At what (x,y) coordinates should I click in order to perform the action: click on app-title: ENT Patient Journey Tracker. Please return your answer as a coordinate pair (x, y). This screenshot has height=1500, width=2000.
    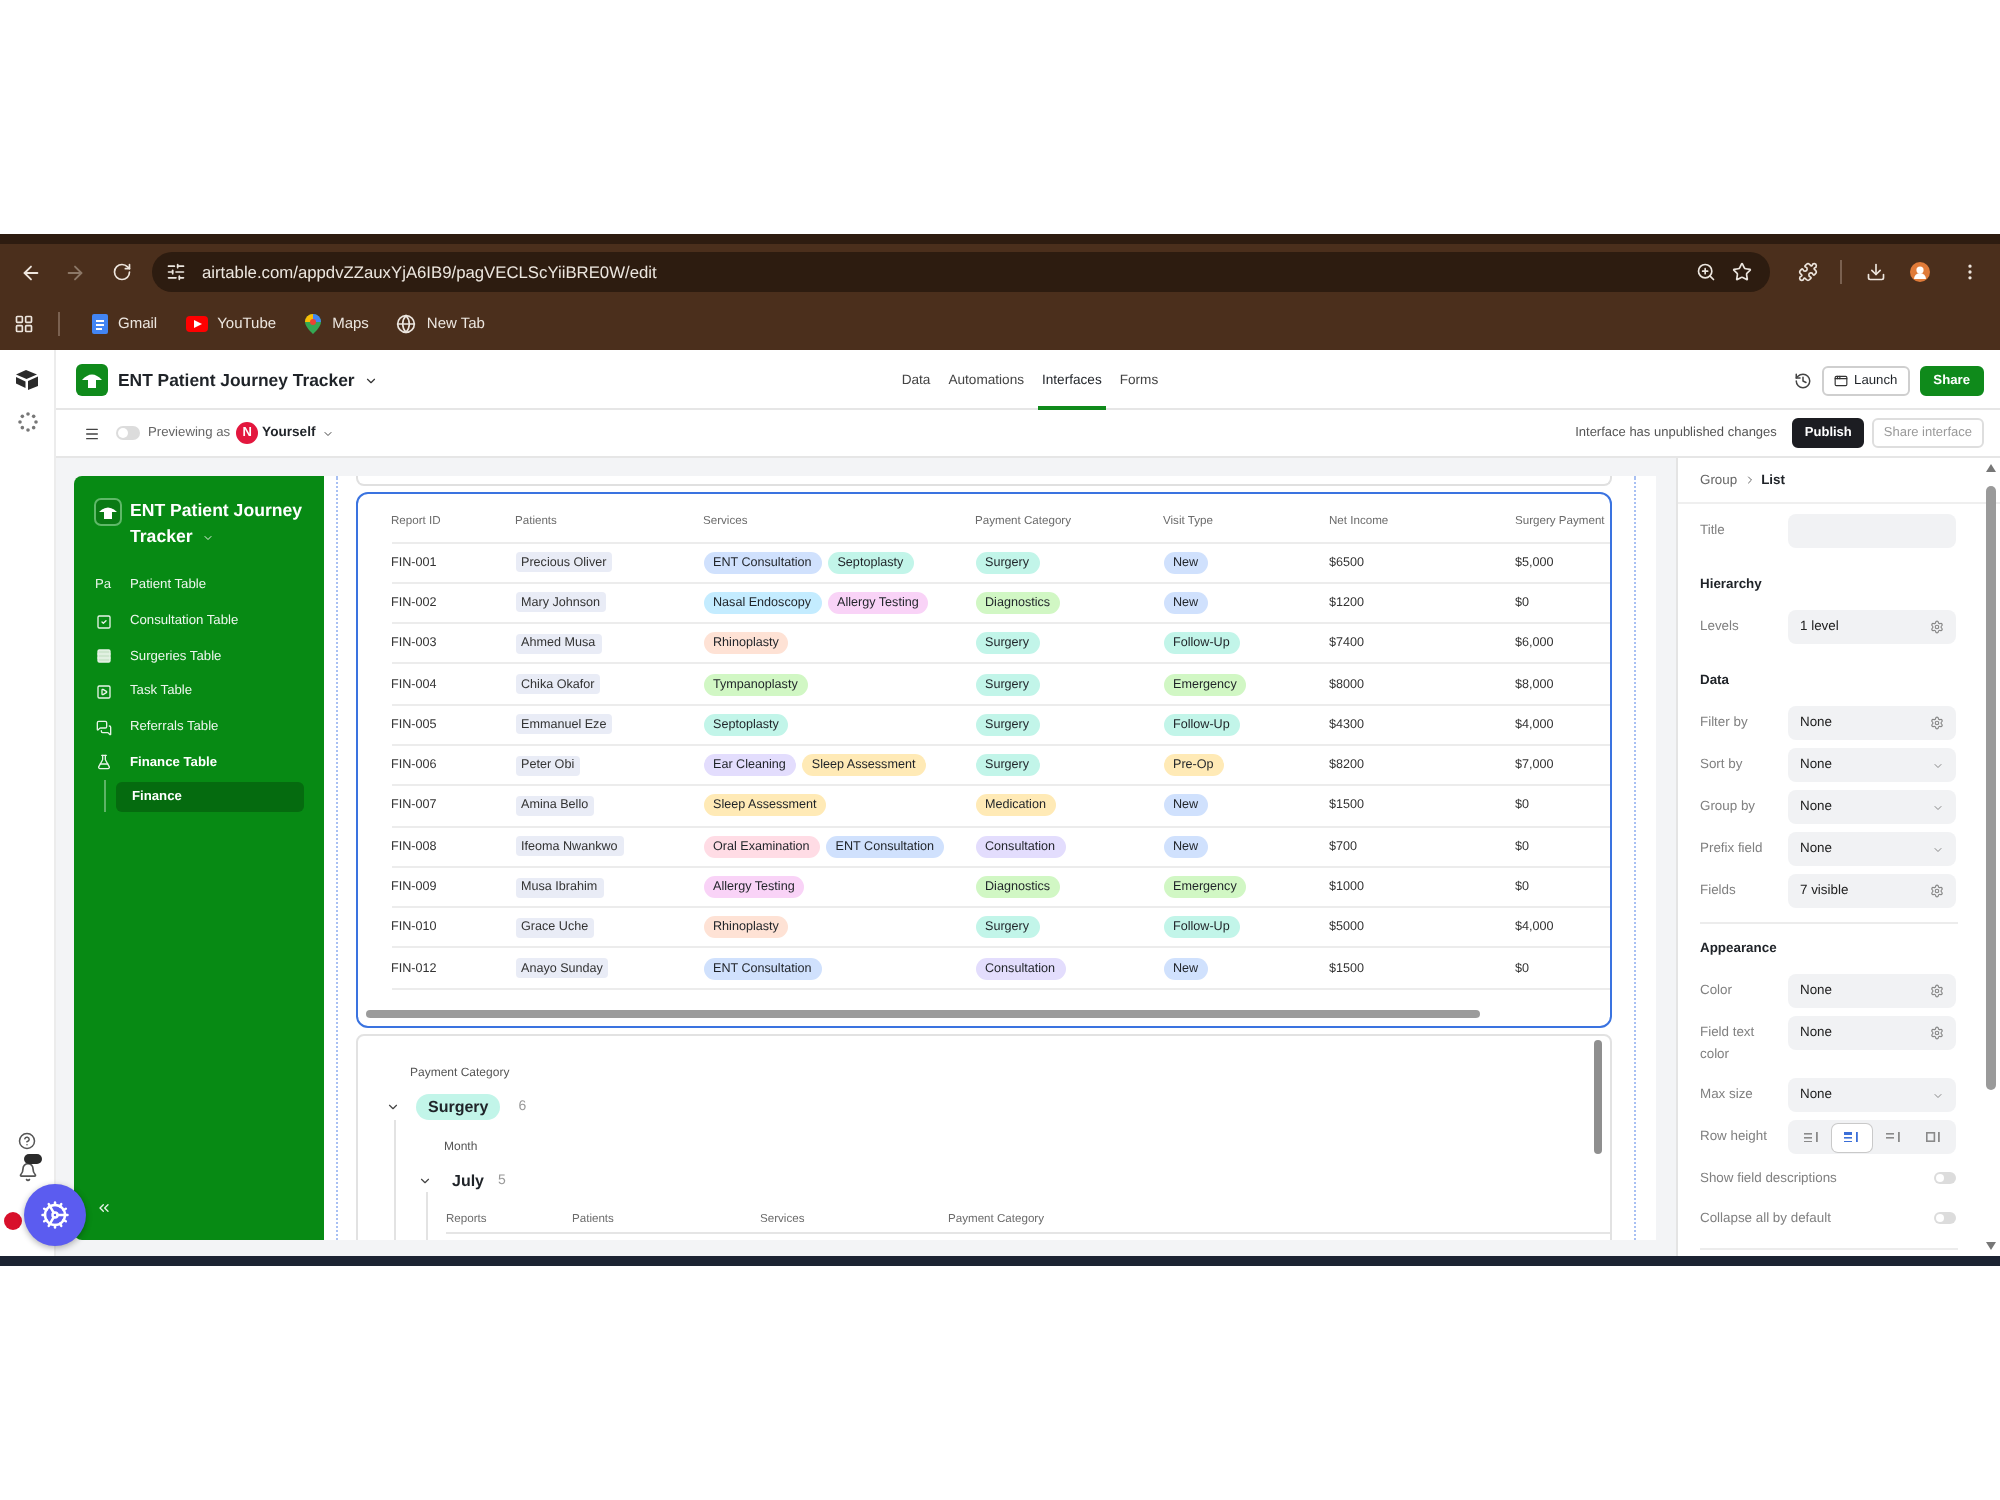
    Looking at the image, I should click on (236, 380).